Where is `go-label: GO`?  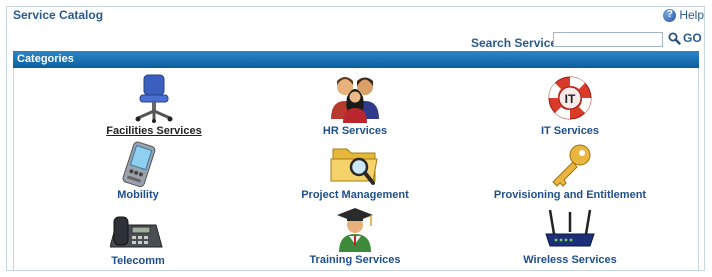
go-label: GO is located at coordinates (692, 38).